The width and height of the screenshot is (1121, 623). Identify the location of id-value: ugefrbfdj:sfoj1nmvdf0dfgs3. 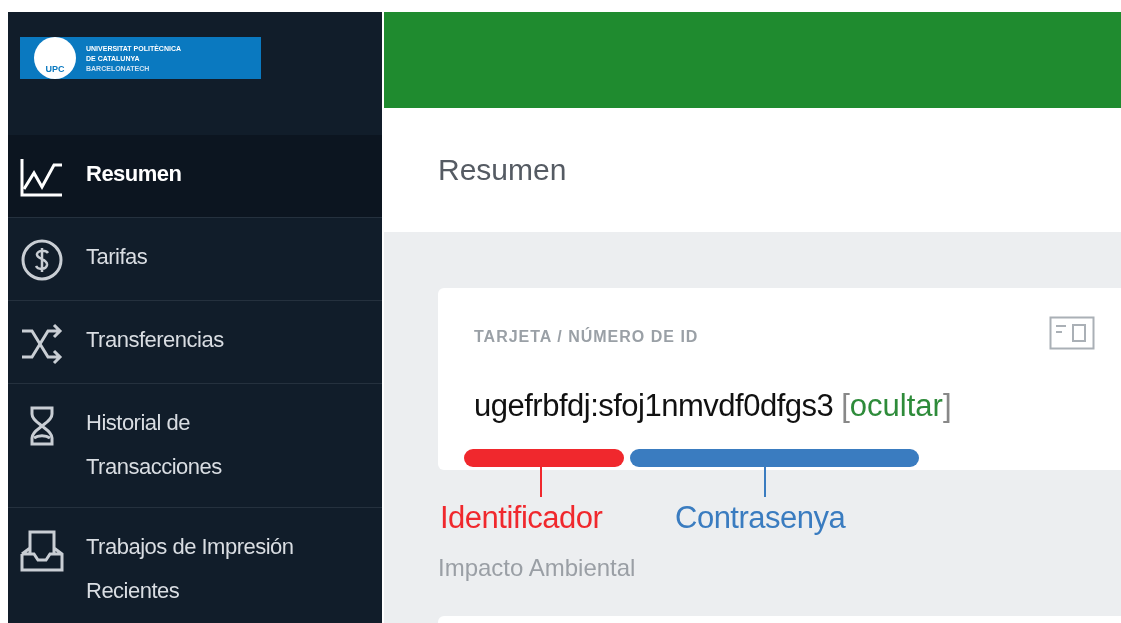
(654, 406).